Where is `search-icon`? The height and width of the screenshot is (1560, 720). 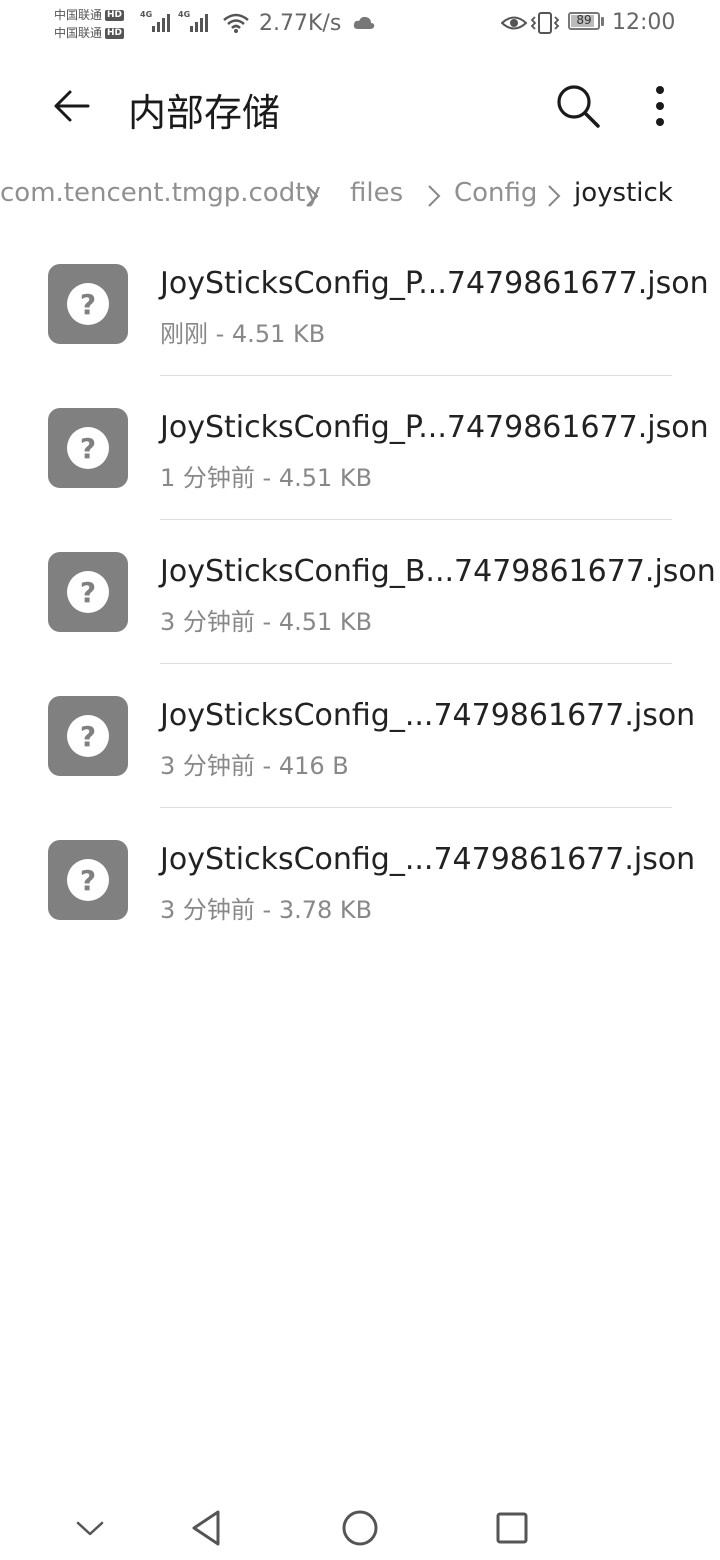 search-icon is located at coordinates (578, 106).